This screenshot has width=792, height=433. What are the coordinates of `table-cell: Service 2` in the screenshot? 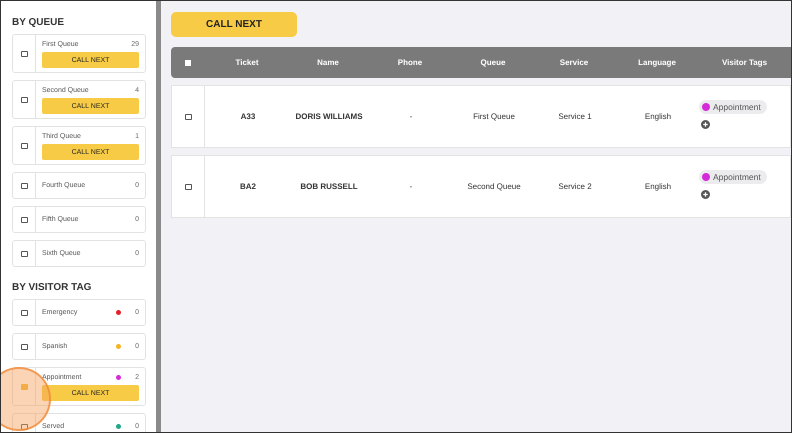 It's located at (575, 186).